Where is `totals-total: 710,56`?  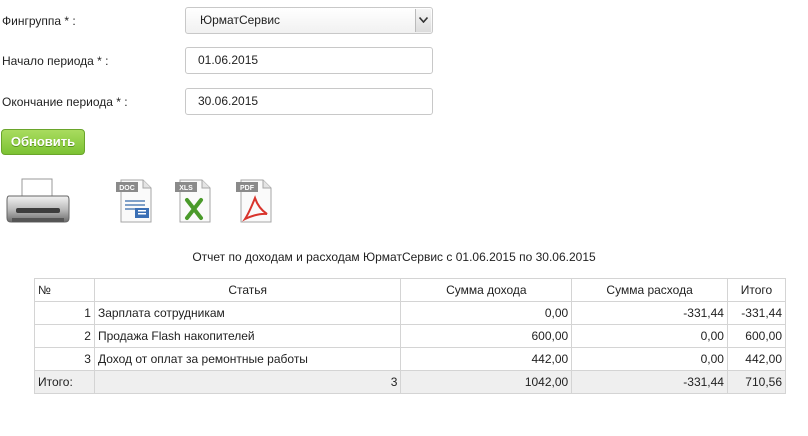 totals-total: 710,56 is located at coordinates (756, 382).